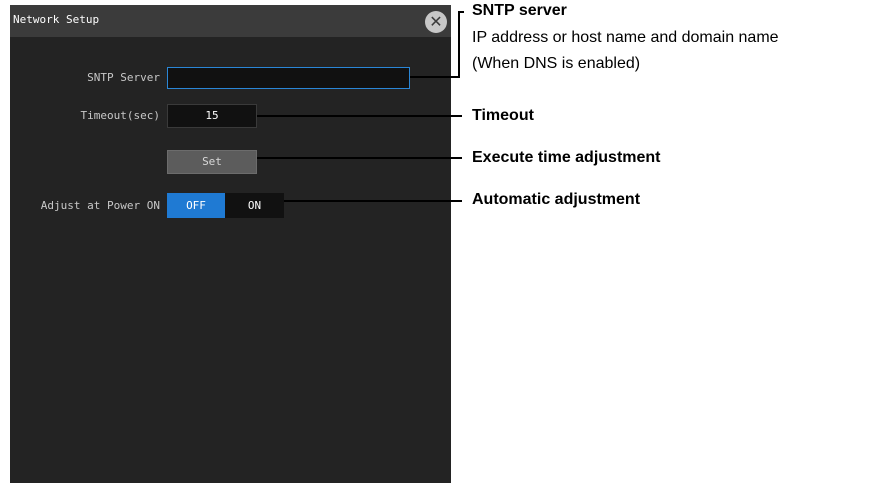 This screenshot has width=886, height=483. What do you see at coordinates (120, 115) in the screenshot?
I see `timeout-label: Timeout(sec)` at bounding box center [120, 115].